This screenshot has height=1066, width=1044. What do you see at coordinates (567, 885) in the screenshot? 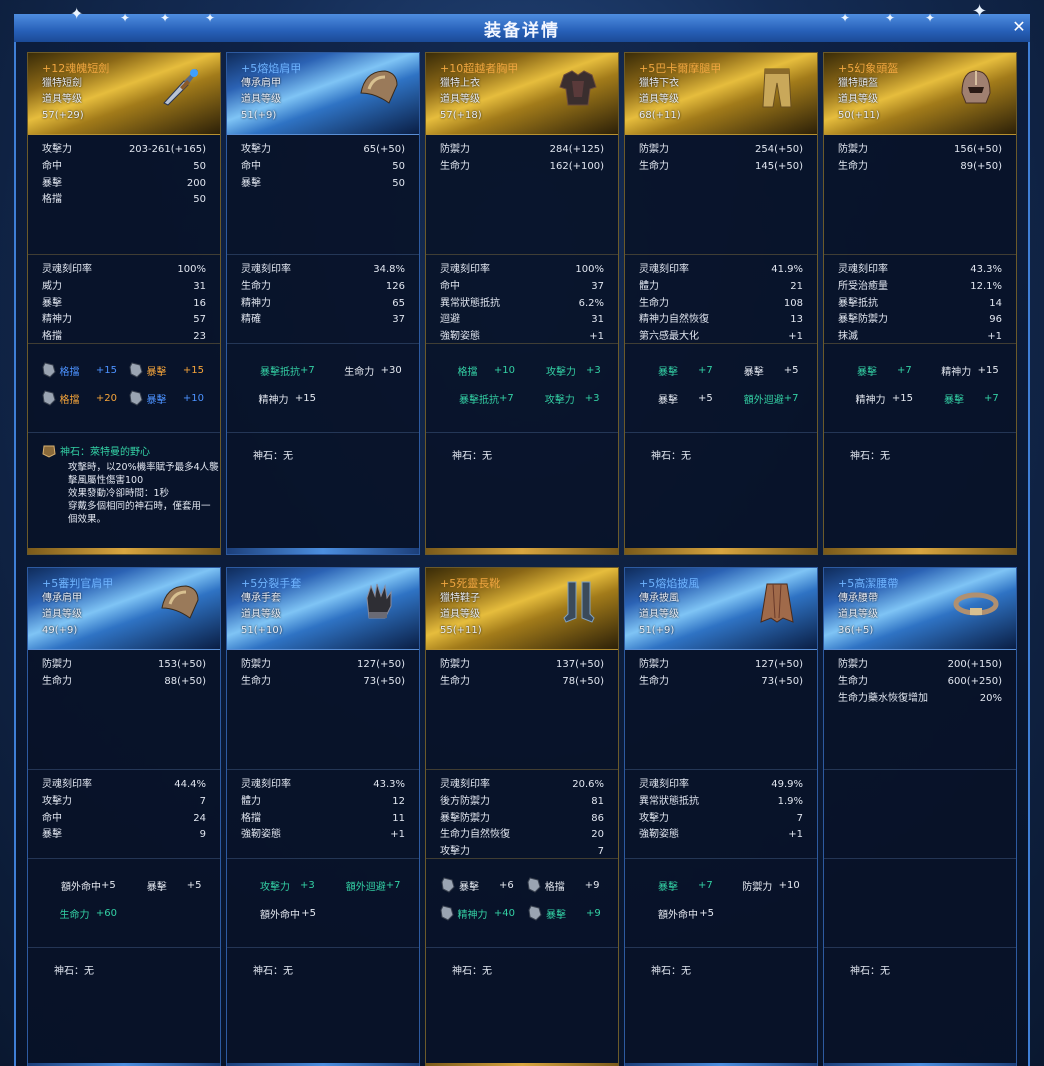
I see `engrave-slot: 格擋 +9` at bounding box center [567, 885].